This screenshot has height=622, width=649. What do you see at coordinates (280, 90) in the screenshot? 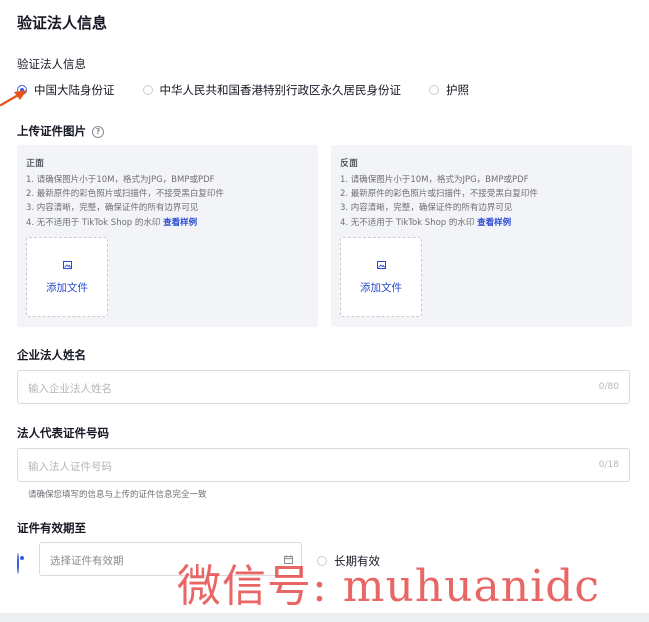
I see `radio-label: 中华人民共和国香港特别行政区永久居民身份证` at bounding box center [280, 90].